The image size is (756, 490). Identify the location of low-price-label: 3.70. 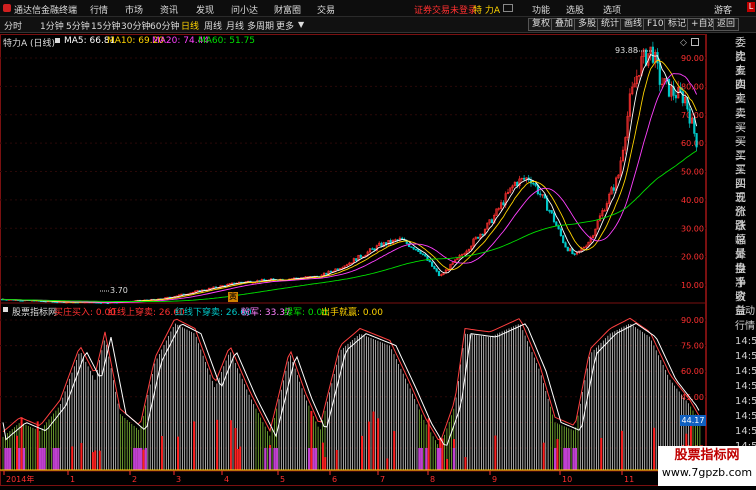
(119, 290).